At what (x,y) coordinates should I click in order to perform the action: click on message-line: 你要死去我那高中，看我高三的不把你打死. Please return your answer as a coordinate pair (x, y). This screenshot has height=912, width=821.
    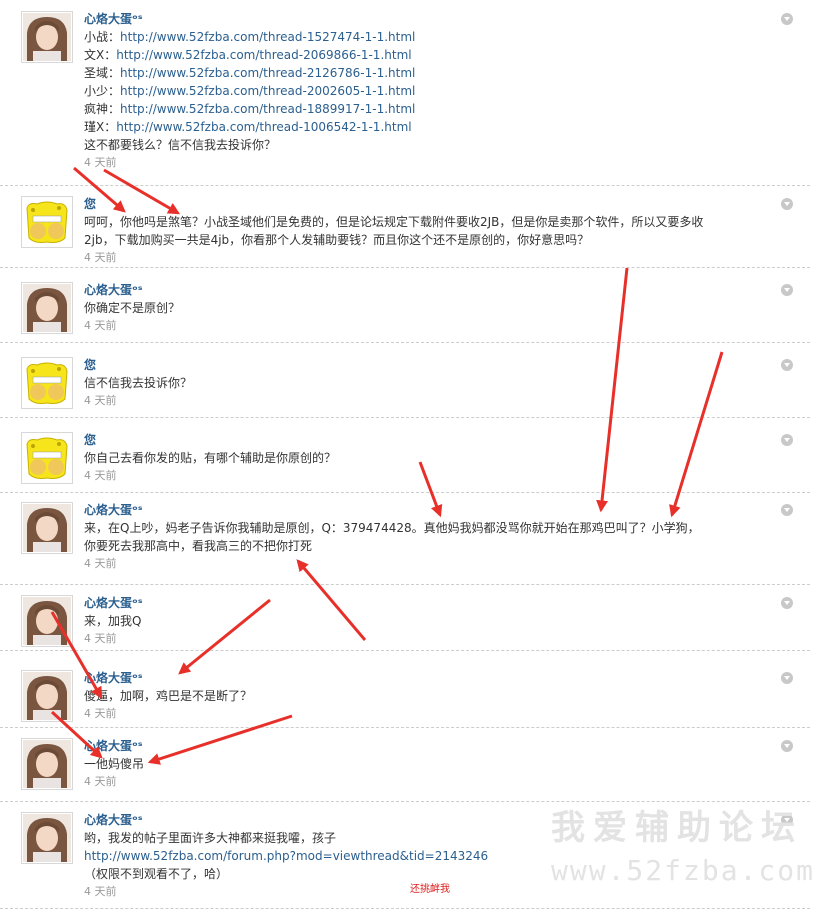
    Looking at the image, I should click on (198, 546).